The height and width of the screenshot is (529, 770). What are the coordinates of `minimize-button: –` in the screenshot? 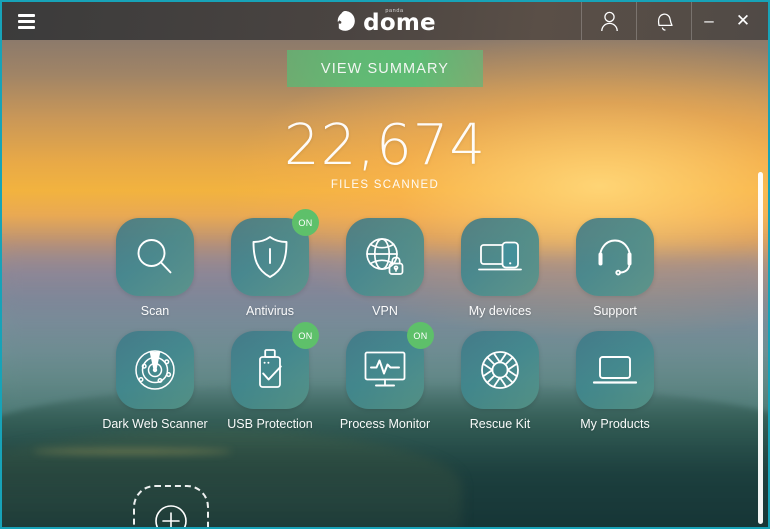 It's located at (709, 21).